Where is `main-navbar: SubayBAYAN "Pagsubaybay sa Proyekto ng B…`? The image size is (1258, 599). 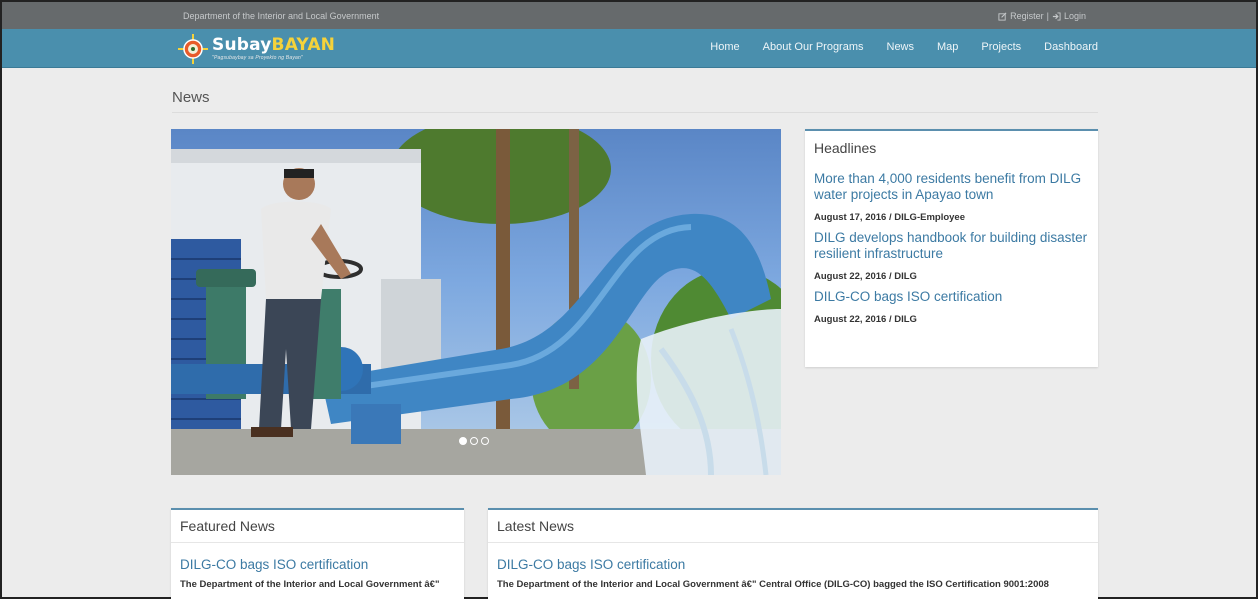
main-navbar: SubayBAYAN "Pagsubaybay sa Proyekto ng B… is located at coordinates (629, 48).